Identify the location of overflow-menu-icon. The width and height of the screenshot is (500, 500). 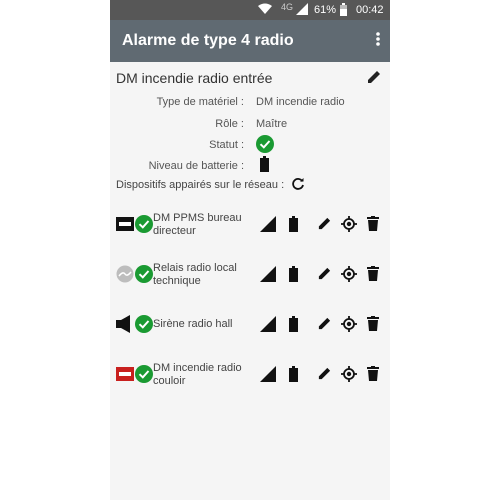
(378, 39).